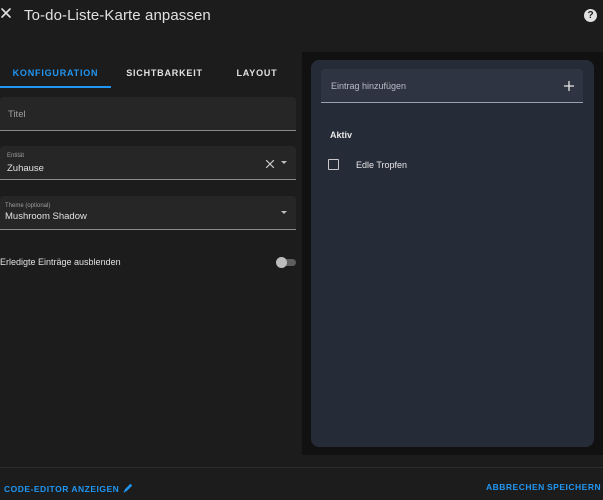 The height and width of the screenshot is (500, 603). What do you see at coordinates (369, 86) in the screenshot?
I see `add-item-placeholder: Eintrag hinzufügen` at bounding box center [369, 86].